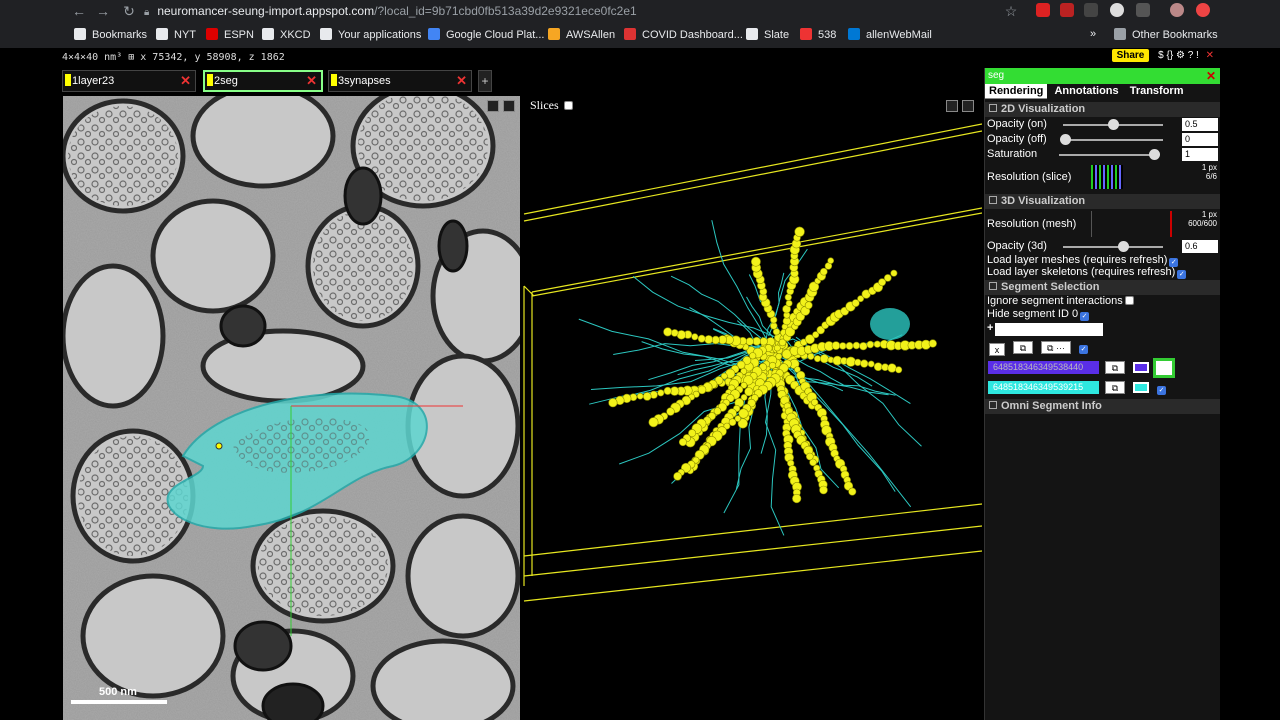  What do you see at coordinates (997, 349) in the screenshot?
I see `clear-segments-button: x` at bounding box center [997, 349].